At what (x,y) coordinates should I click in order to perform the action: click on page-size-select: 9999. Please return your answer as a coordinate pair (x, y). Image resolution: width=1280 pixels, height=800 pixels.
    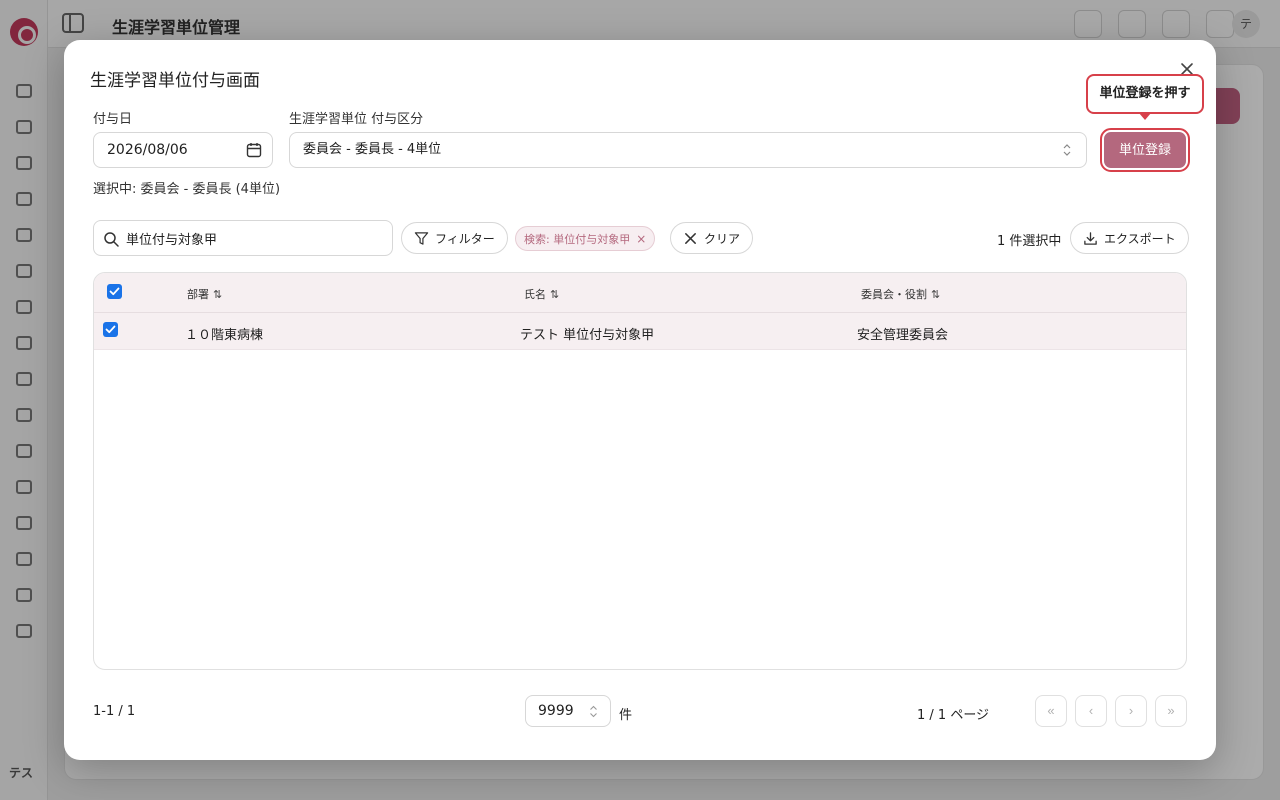
    Looking at the image, I should click on (568, 711).